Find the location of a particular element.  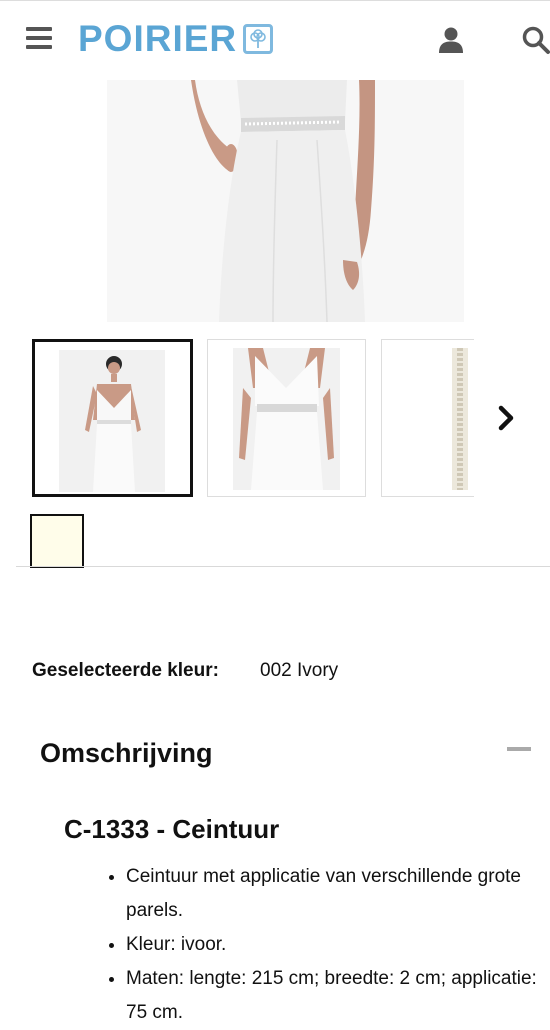

user-icon is located at coordinates (451, 40).